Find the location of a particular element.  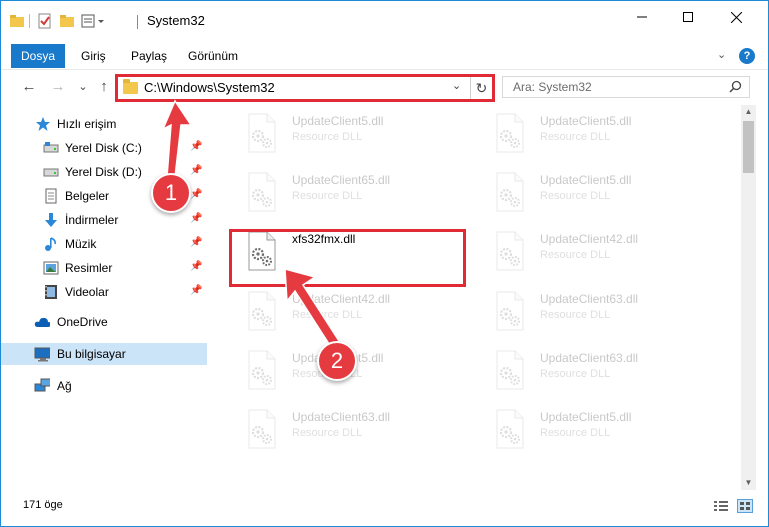

step-badge-1: 1 is located at coordinates (171, 193).